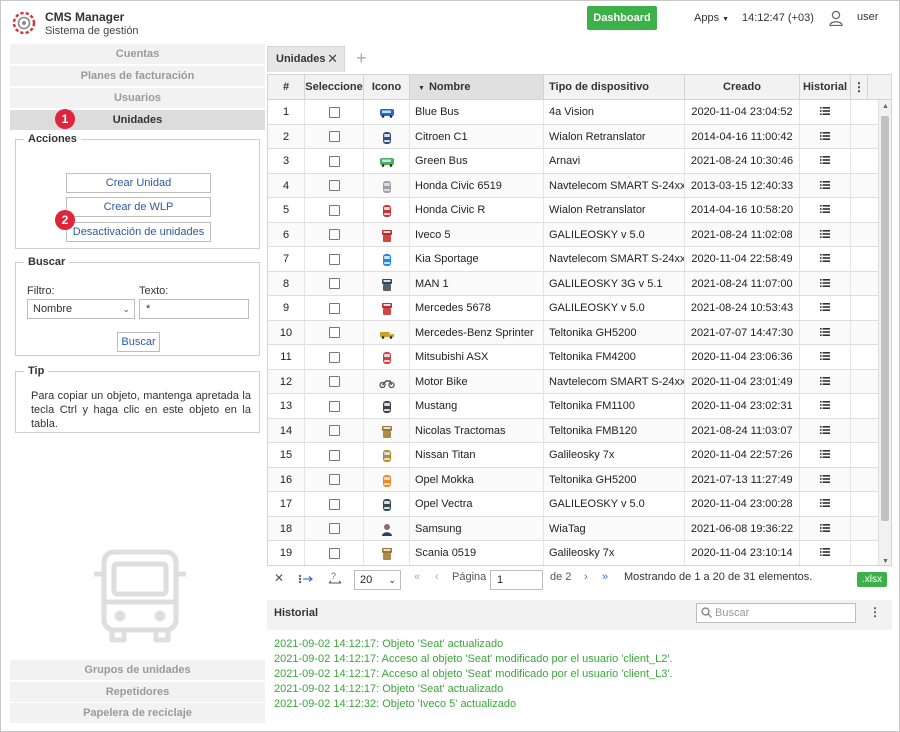  Describe the element at coordinates (306, 579) in the screenshot. I see `toggle-columns-icon` at that location.